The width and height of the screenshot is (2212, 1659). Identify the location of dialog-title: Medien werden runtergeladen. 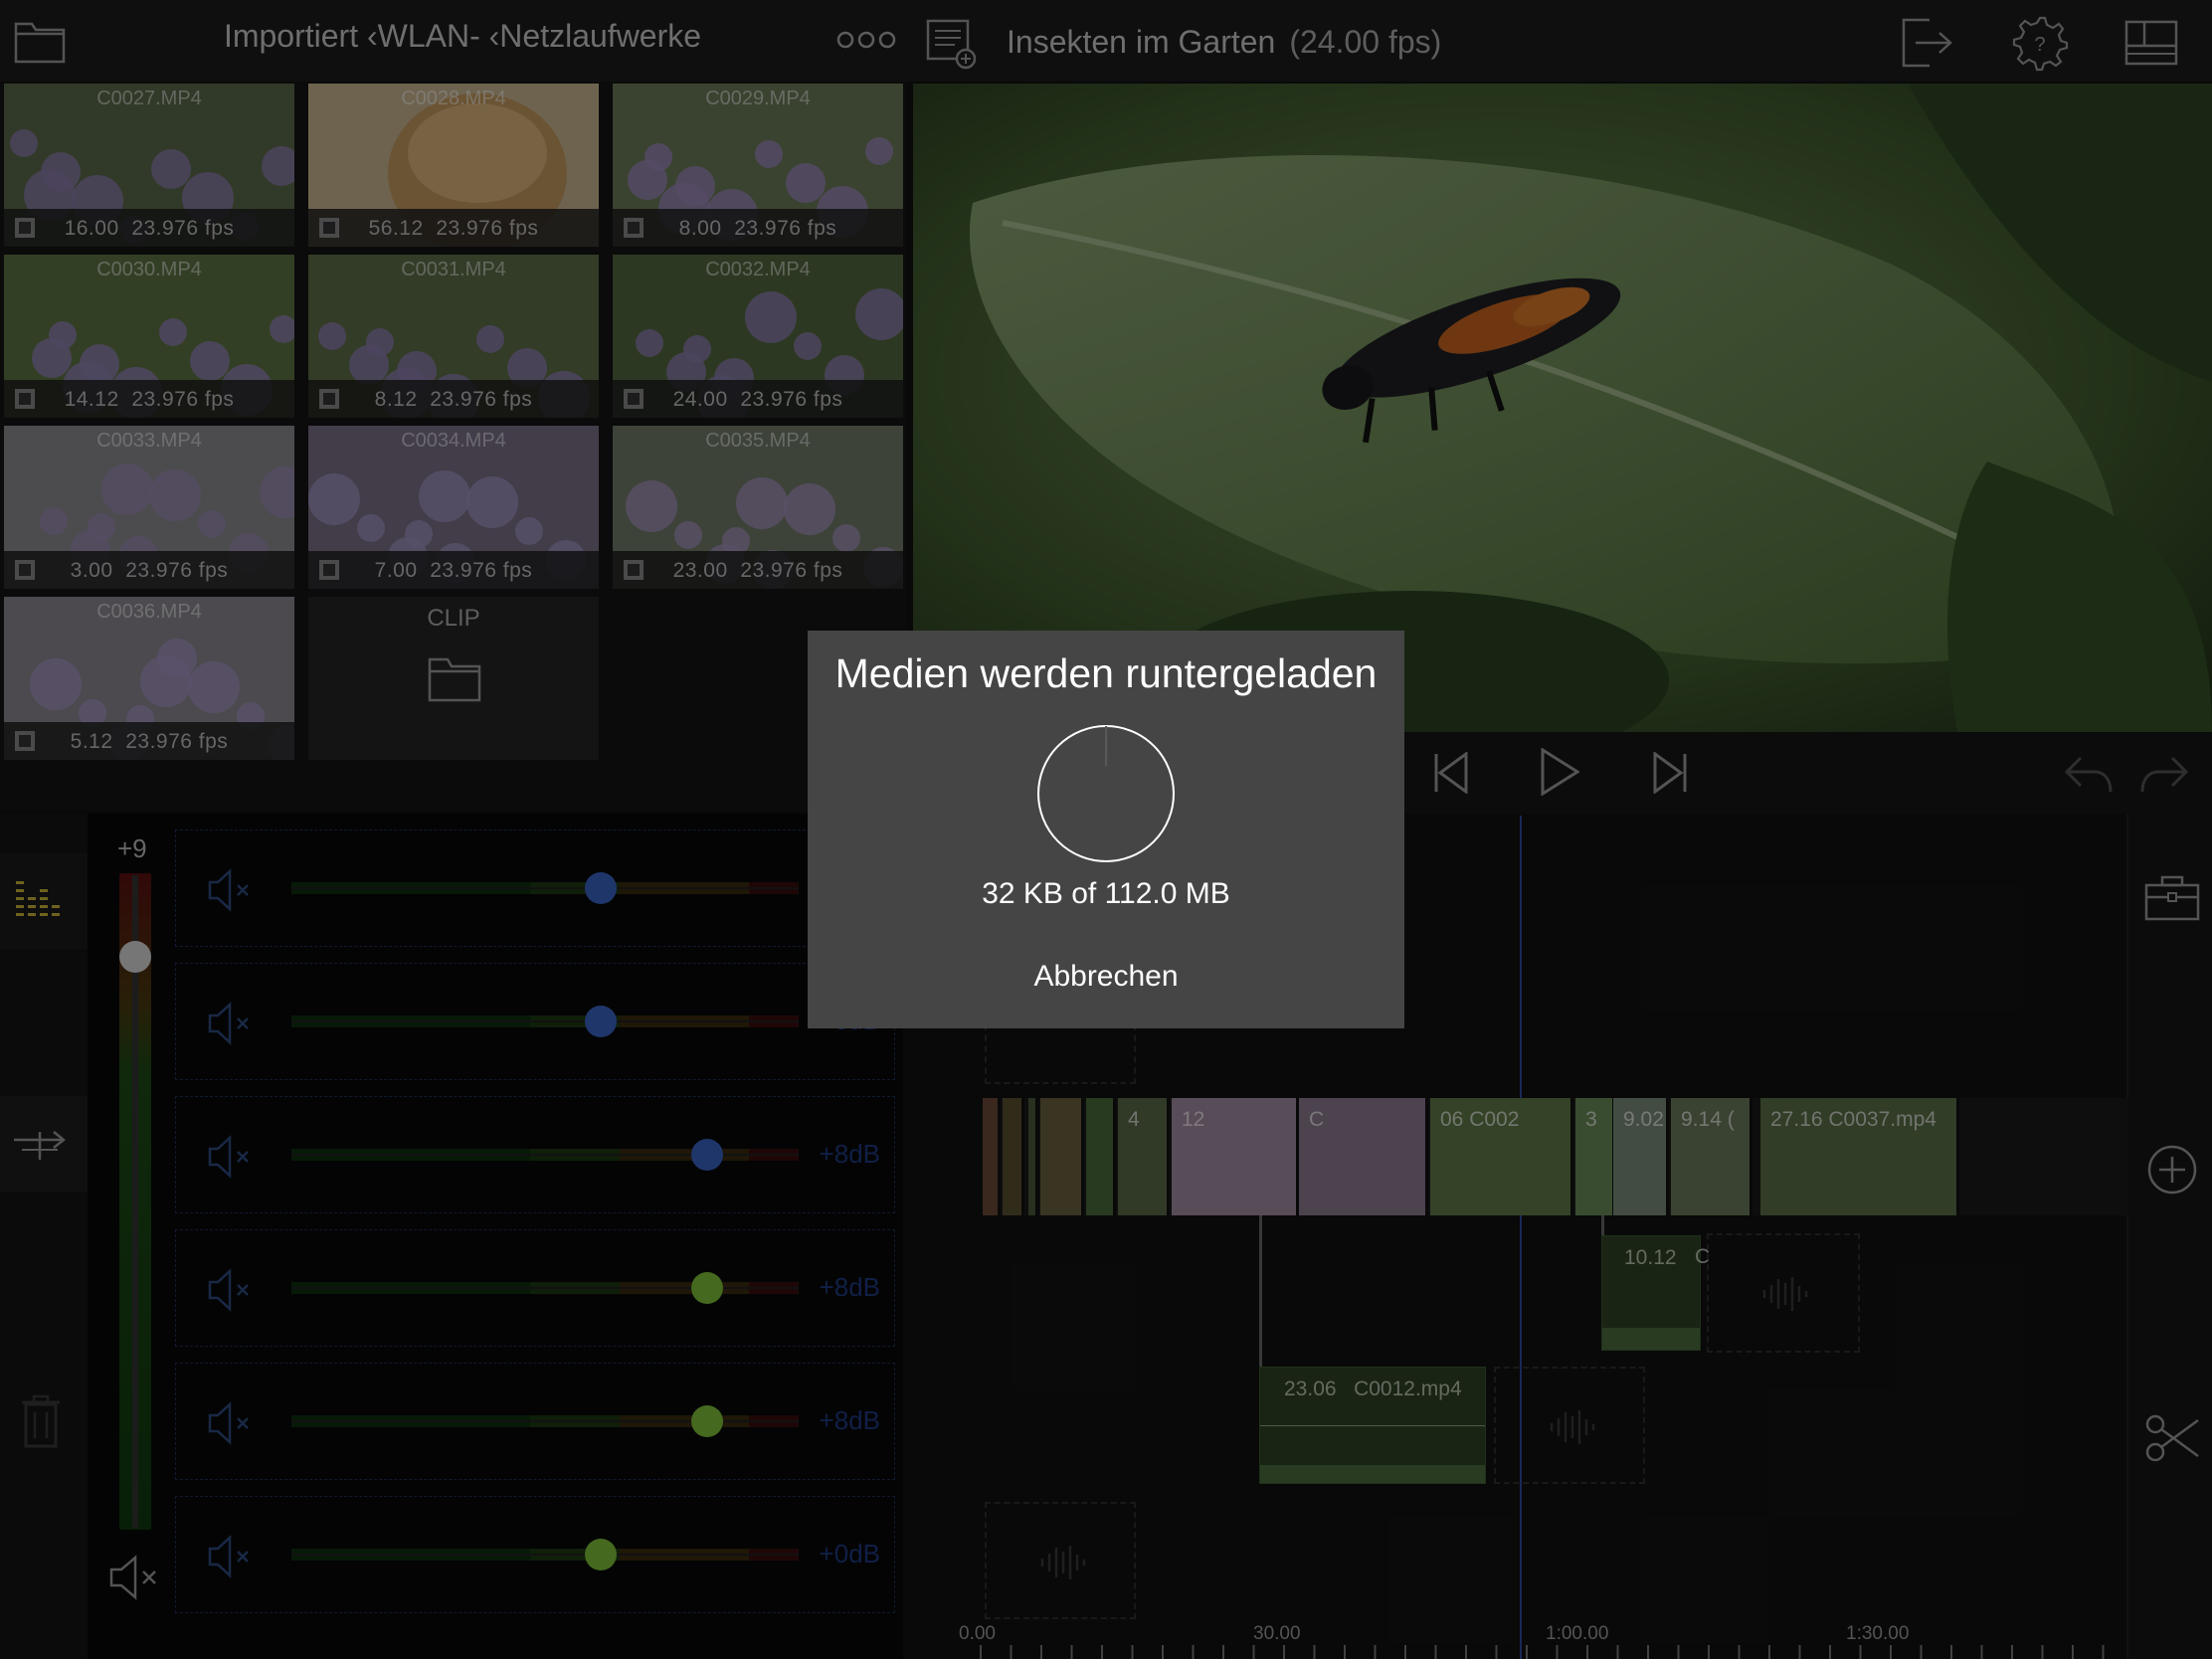
(1106, 673).